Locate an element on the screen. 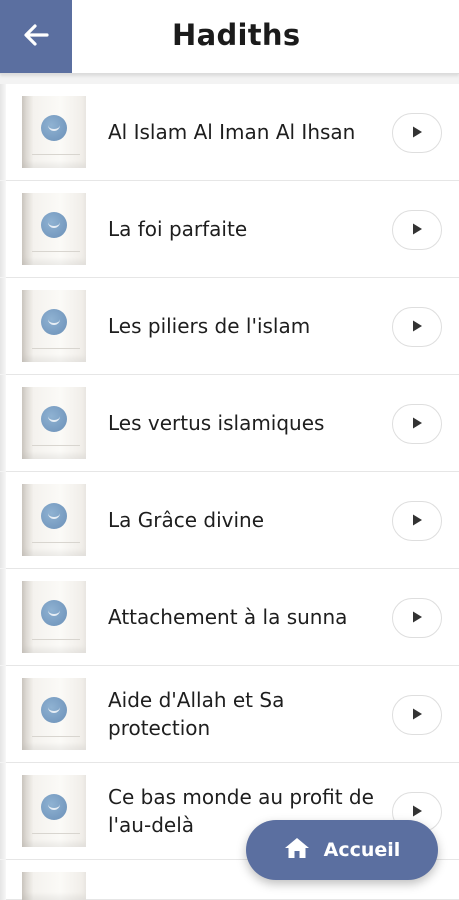 Image resolution: width=459 pixels, height=900 pixels. home-icon is located at coordinates (297, 850).